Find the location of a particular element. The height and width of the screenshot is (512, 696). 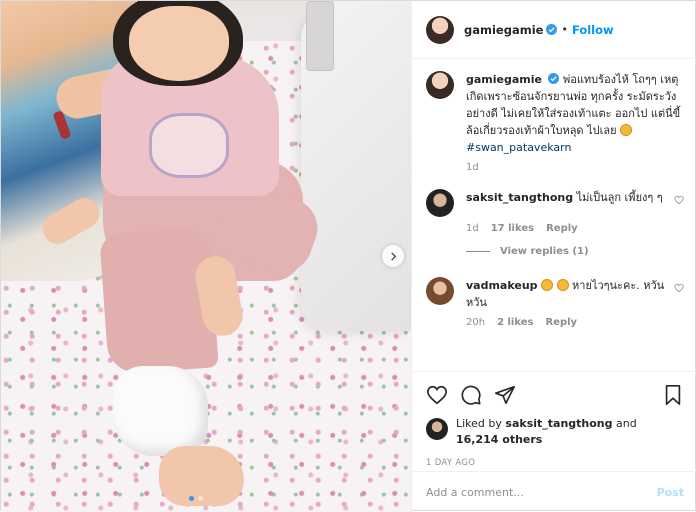

likes-count: 16,214 others is located at coordinates (499, 439).